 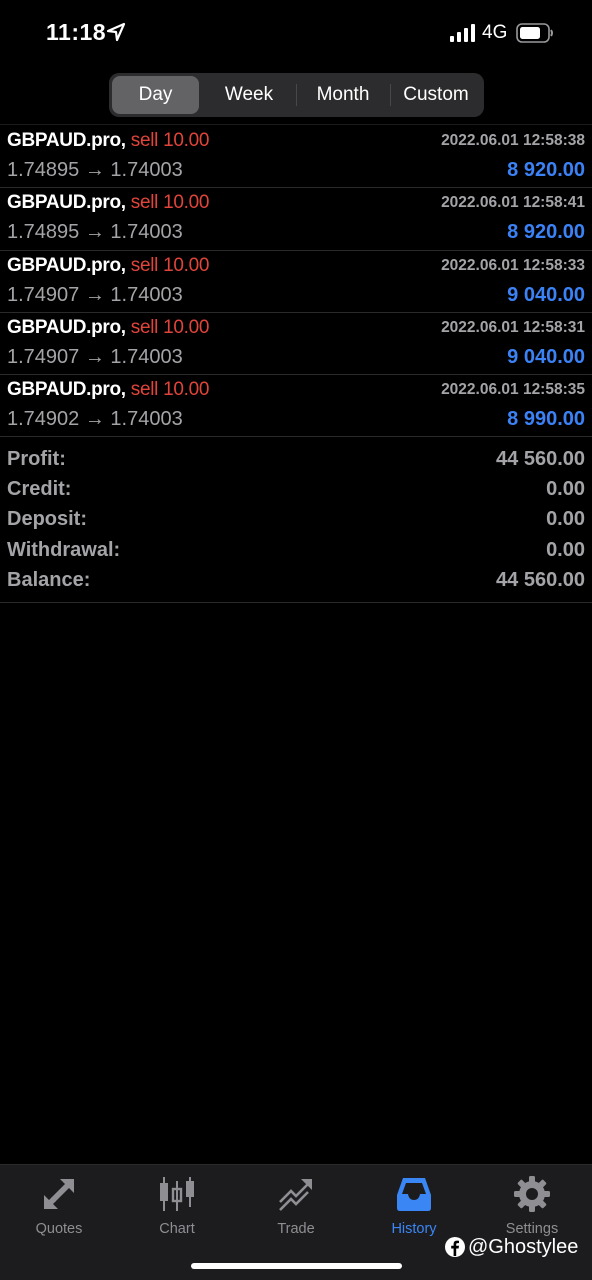 I want to click on summary-label: Deposit:, so click(x=47, y=519).